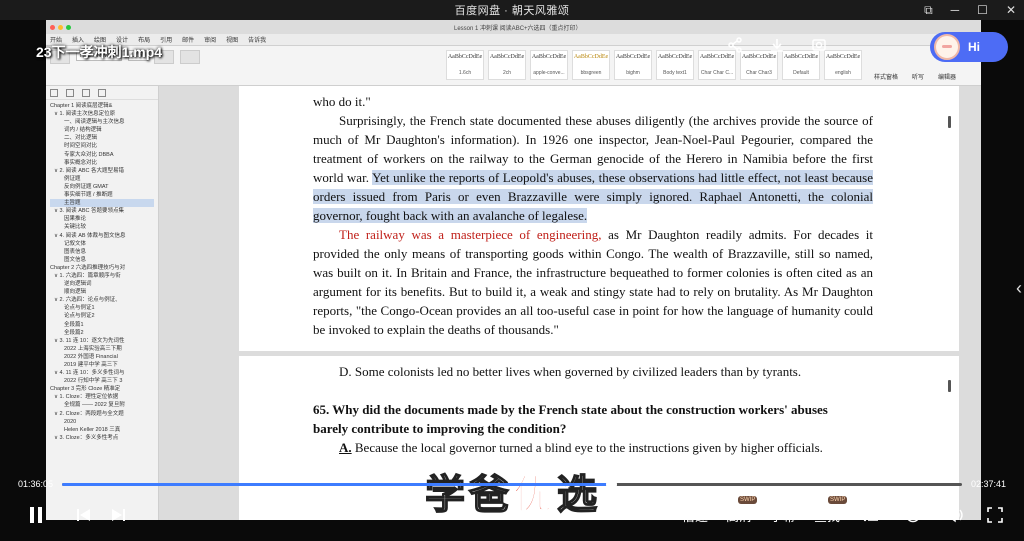 Image resolution: width=1024 pixels, height=541 pixels. What do you see at coordinates (102, 106) in the screenshot?
I see `outline-item: Chapter 1 阅读底层逻辑&` at bounding box center [102, 106].